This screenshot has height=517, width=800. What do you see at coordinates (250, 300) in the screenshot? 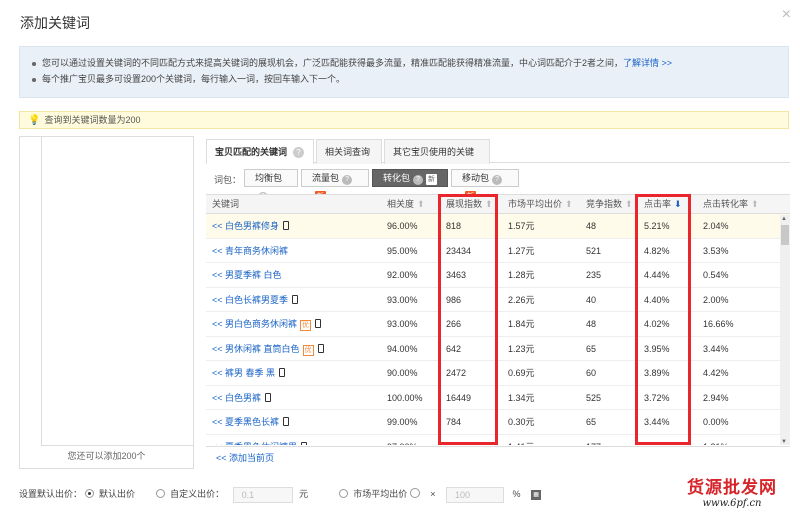
I see `add-keyword-link: << 白色长裤男夏季` at bounding box center [250, 300].